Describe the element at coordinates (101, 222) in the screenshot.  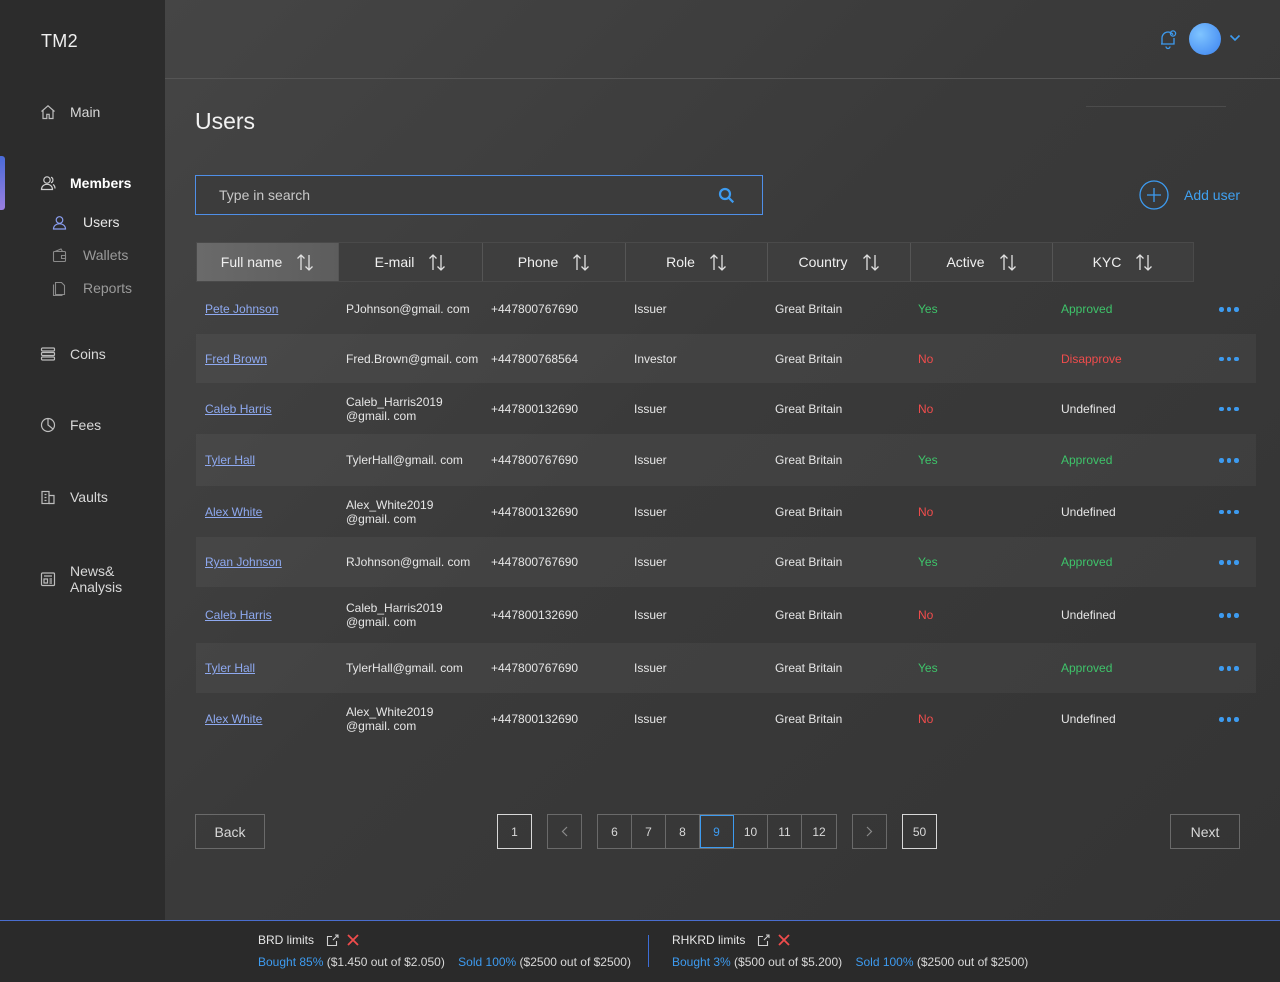
I see `sidebar-item-label: Users` at that location.